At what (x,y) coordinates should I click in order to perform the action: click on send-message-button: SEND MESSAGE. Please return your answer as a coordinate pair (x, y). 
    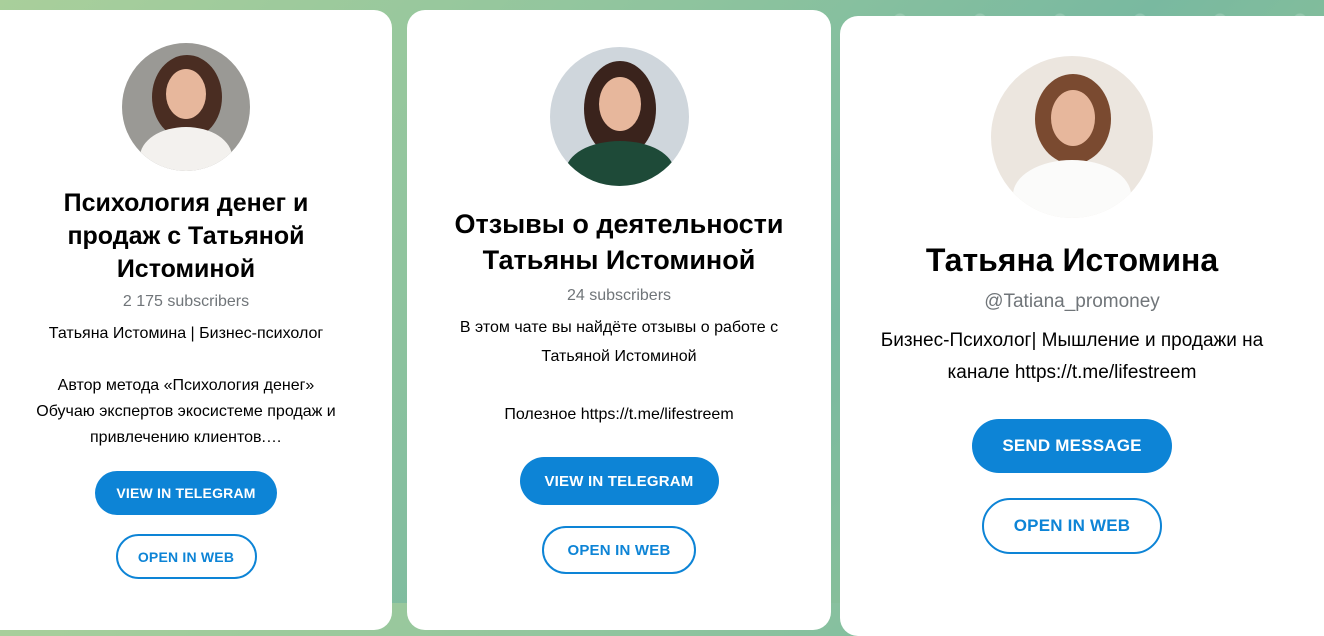
    Looking at the image, I should click on (1072, 446).